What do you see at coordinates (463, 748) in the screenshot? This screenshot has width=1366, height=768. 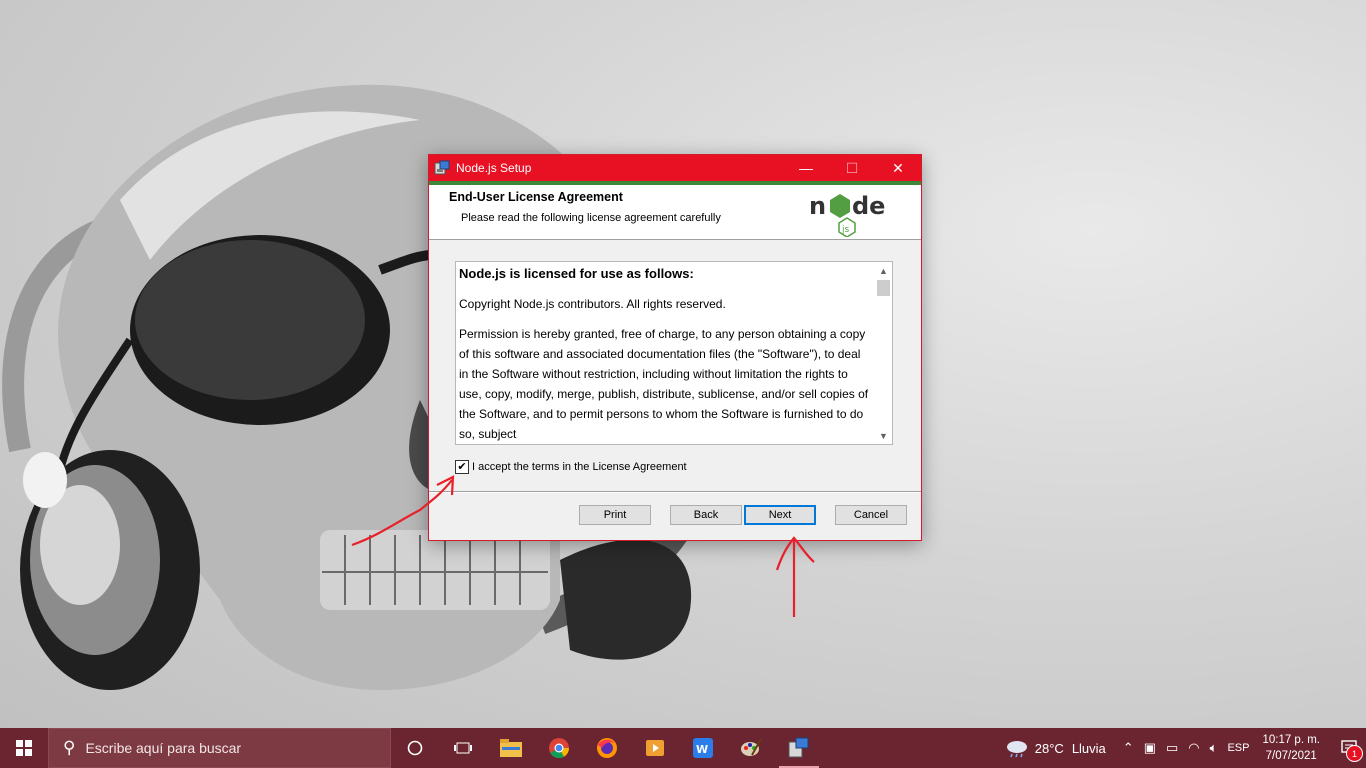 I see `task-view-icon` at bounding box center [463, 748].